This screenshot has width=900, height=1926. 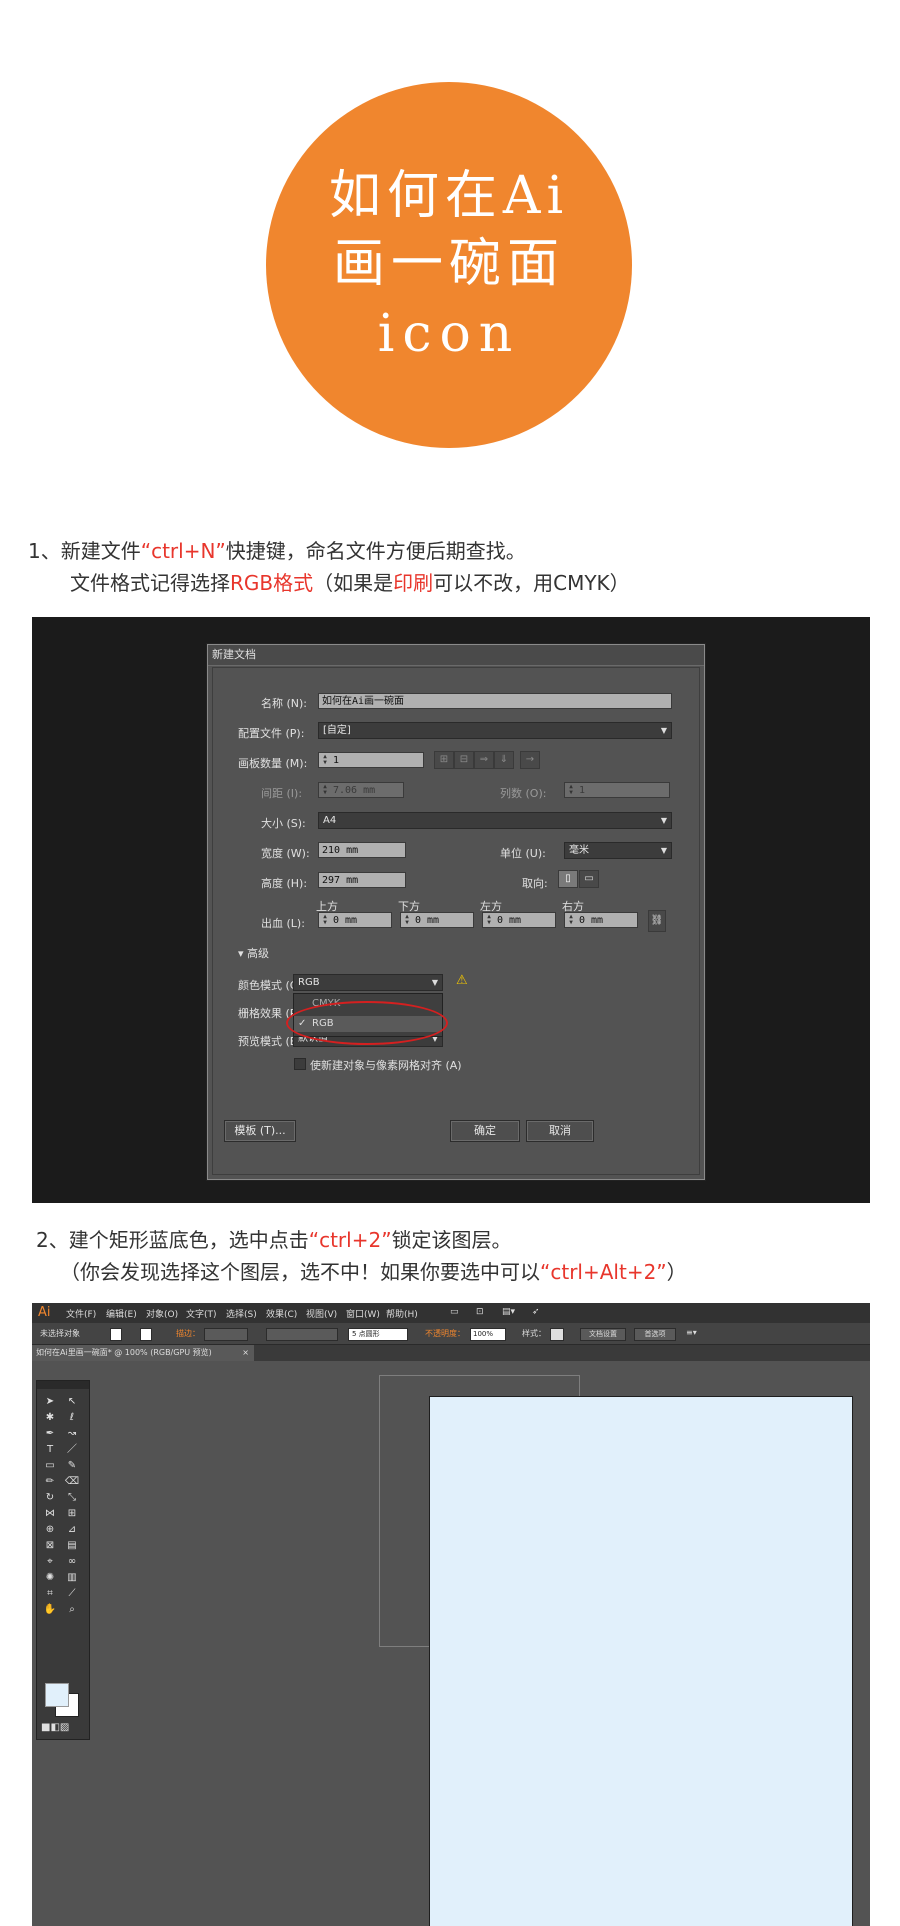 I want to click on type-tool-icon: T, so click(x=50, y=1450).